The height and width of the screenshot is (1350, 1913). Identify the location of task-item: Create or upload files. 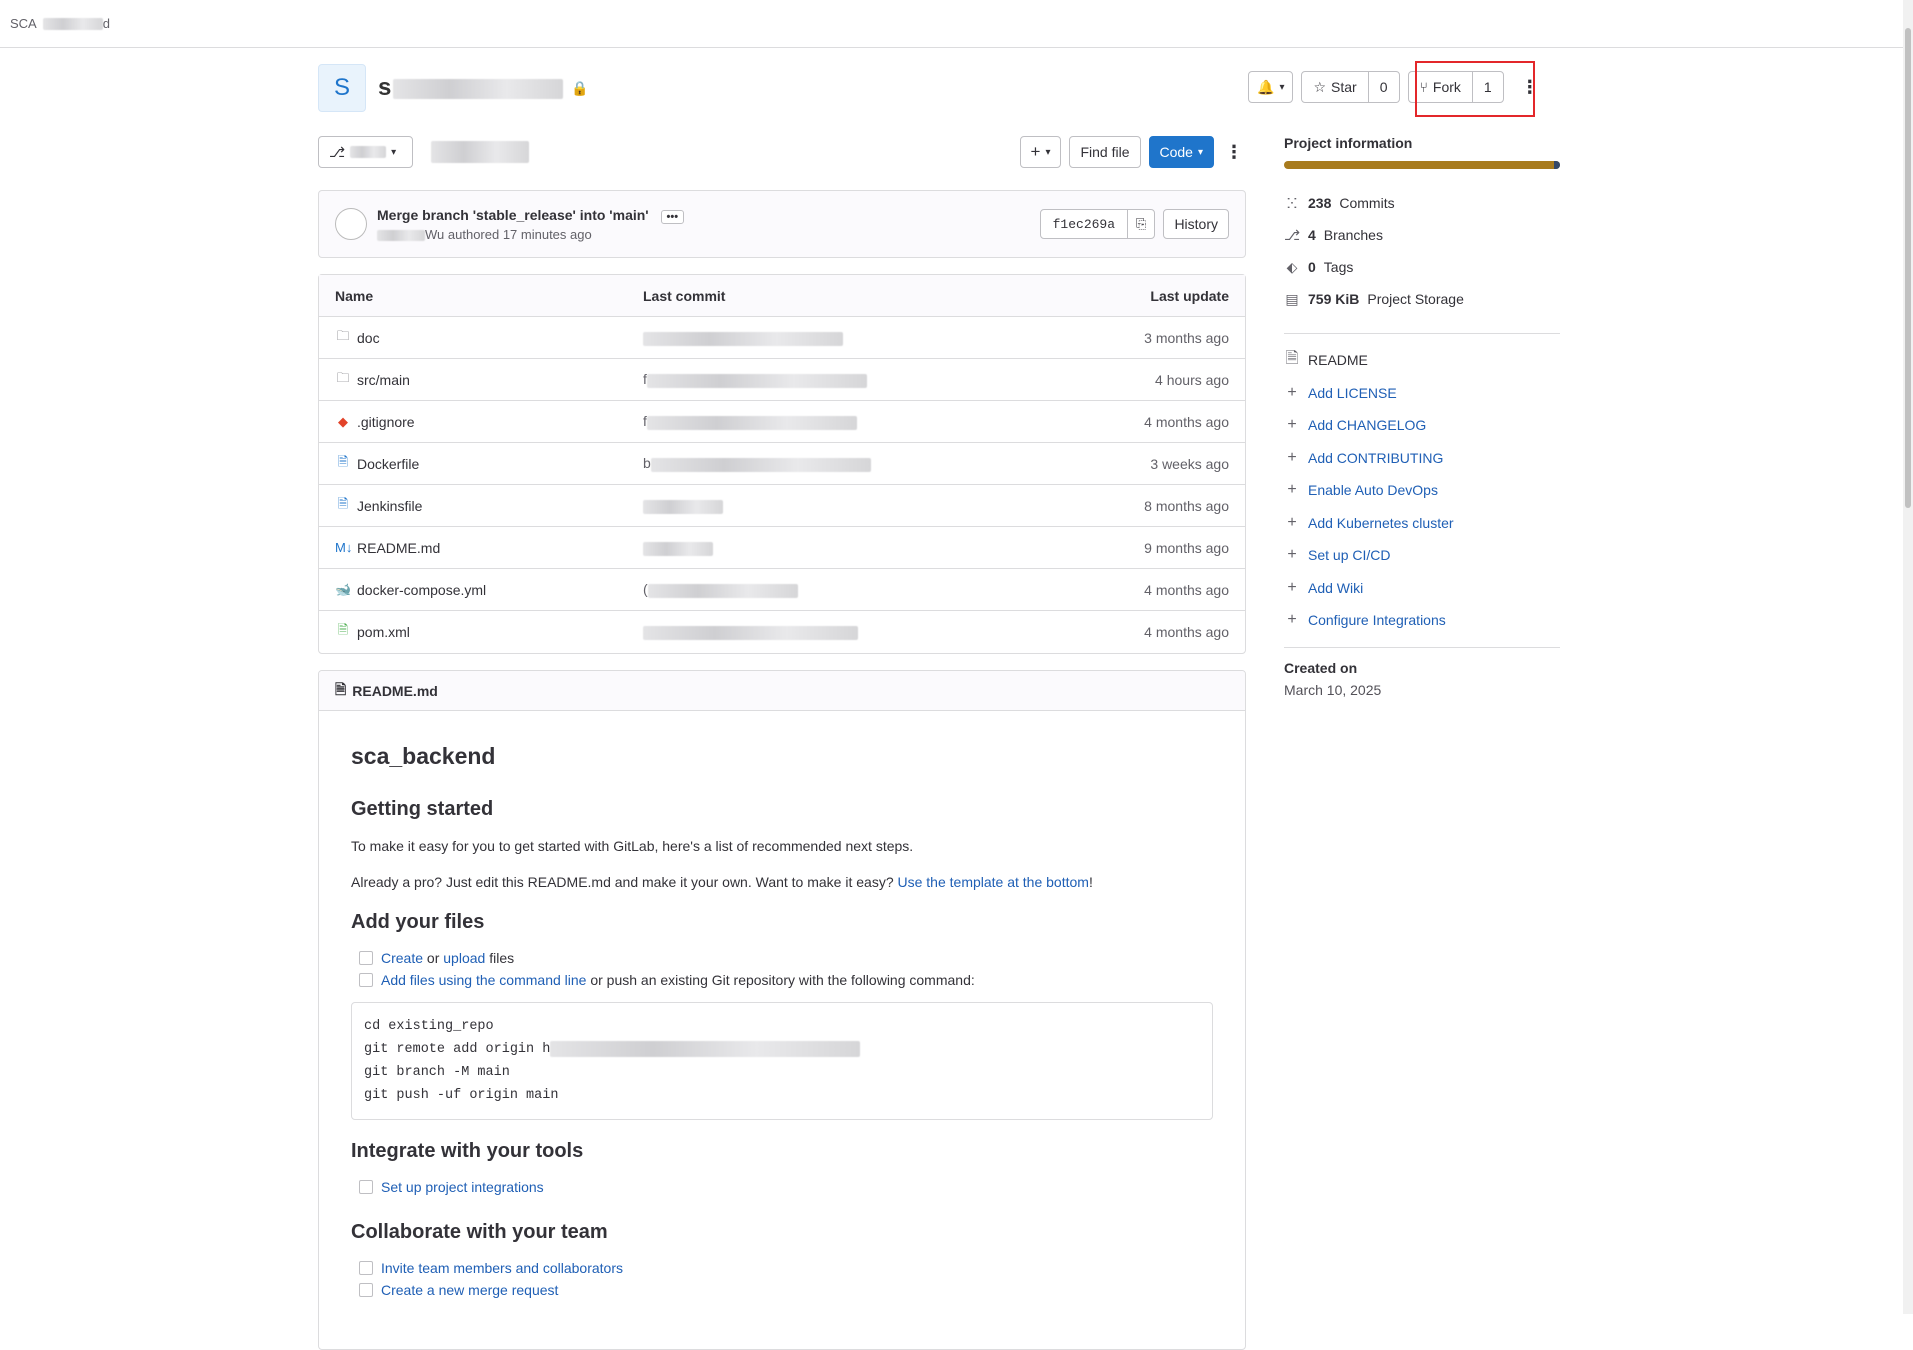
(782, 958).